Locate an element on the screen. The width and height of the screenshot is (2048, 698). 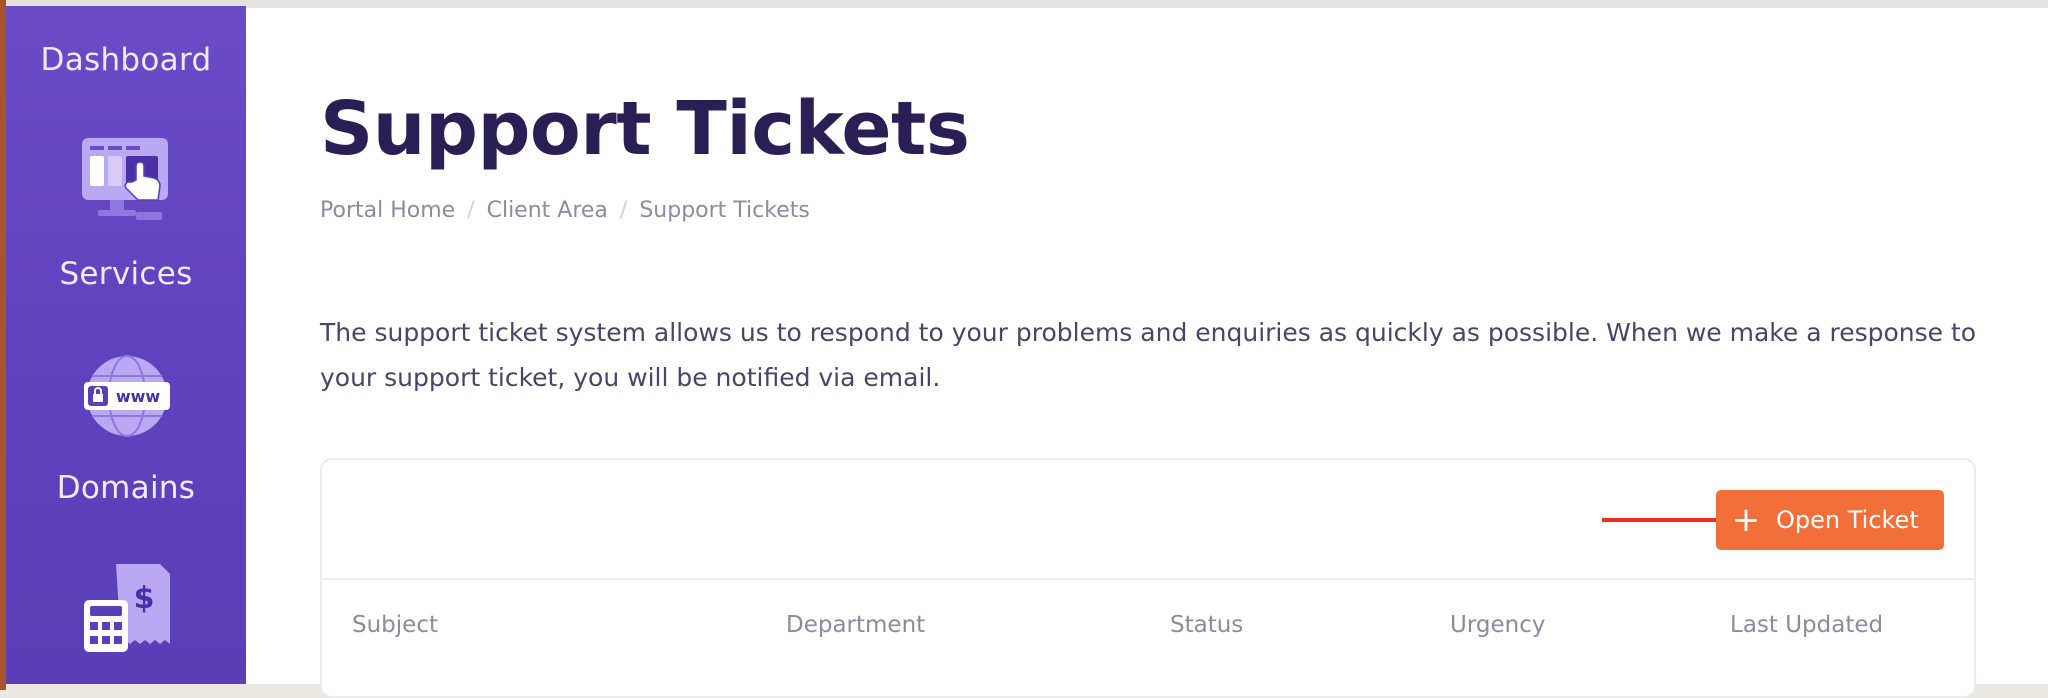
billing-calculator-invoice-icon: $ is located at coordinates (130, 608).